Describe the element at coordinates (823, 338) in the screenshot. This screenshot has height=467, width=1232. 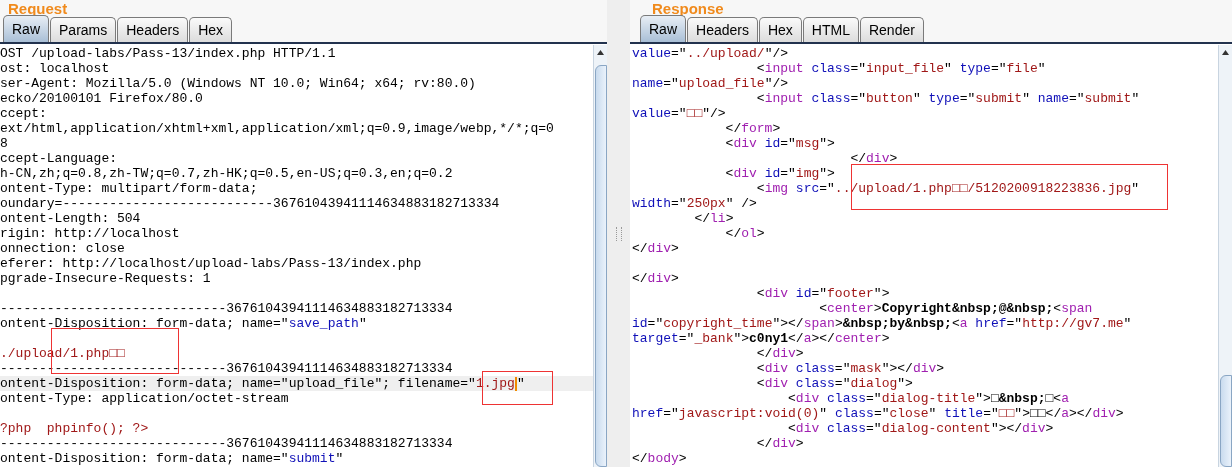
I see `code-token: ></` at that location.